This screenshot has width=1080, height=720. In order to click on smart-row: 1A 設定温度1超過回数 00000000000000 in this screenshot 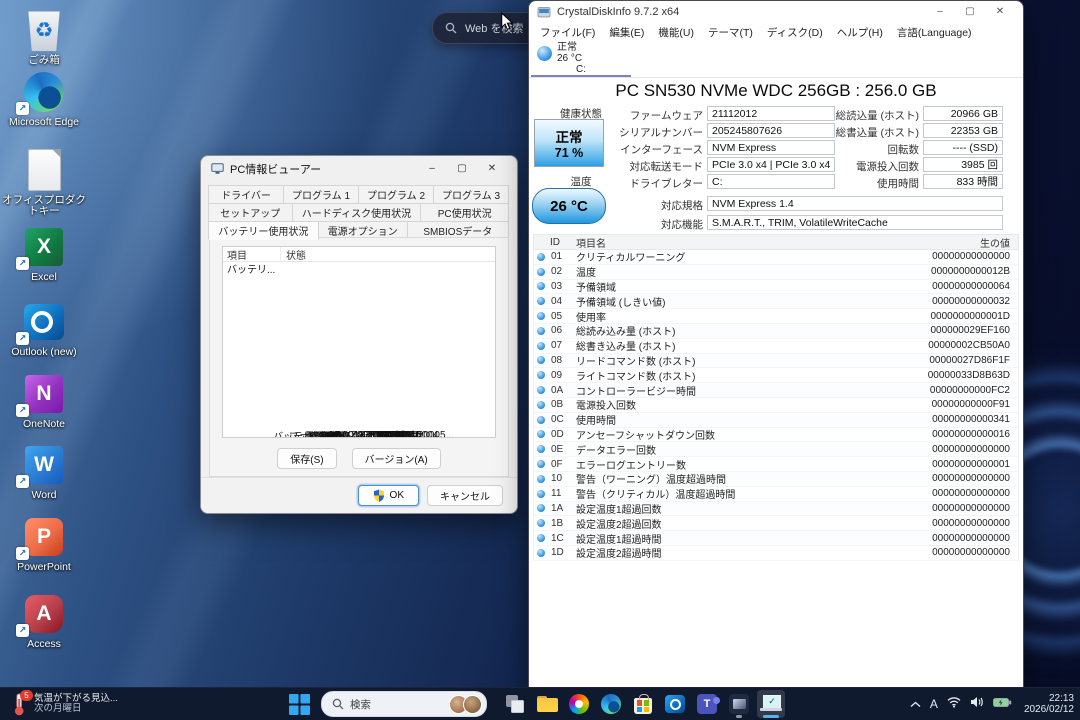, I will do `click(776, 509)`.